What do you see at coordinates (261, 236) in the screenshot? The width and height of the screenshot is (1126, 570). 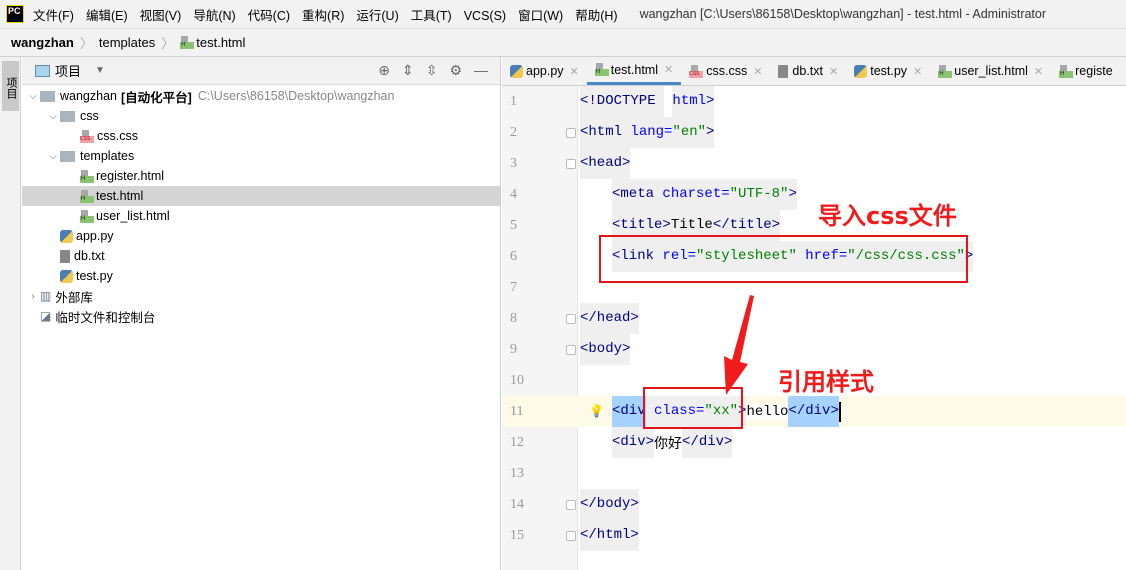 I see `tree-item: app.py` at bounding box center [261, 236].